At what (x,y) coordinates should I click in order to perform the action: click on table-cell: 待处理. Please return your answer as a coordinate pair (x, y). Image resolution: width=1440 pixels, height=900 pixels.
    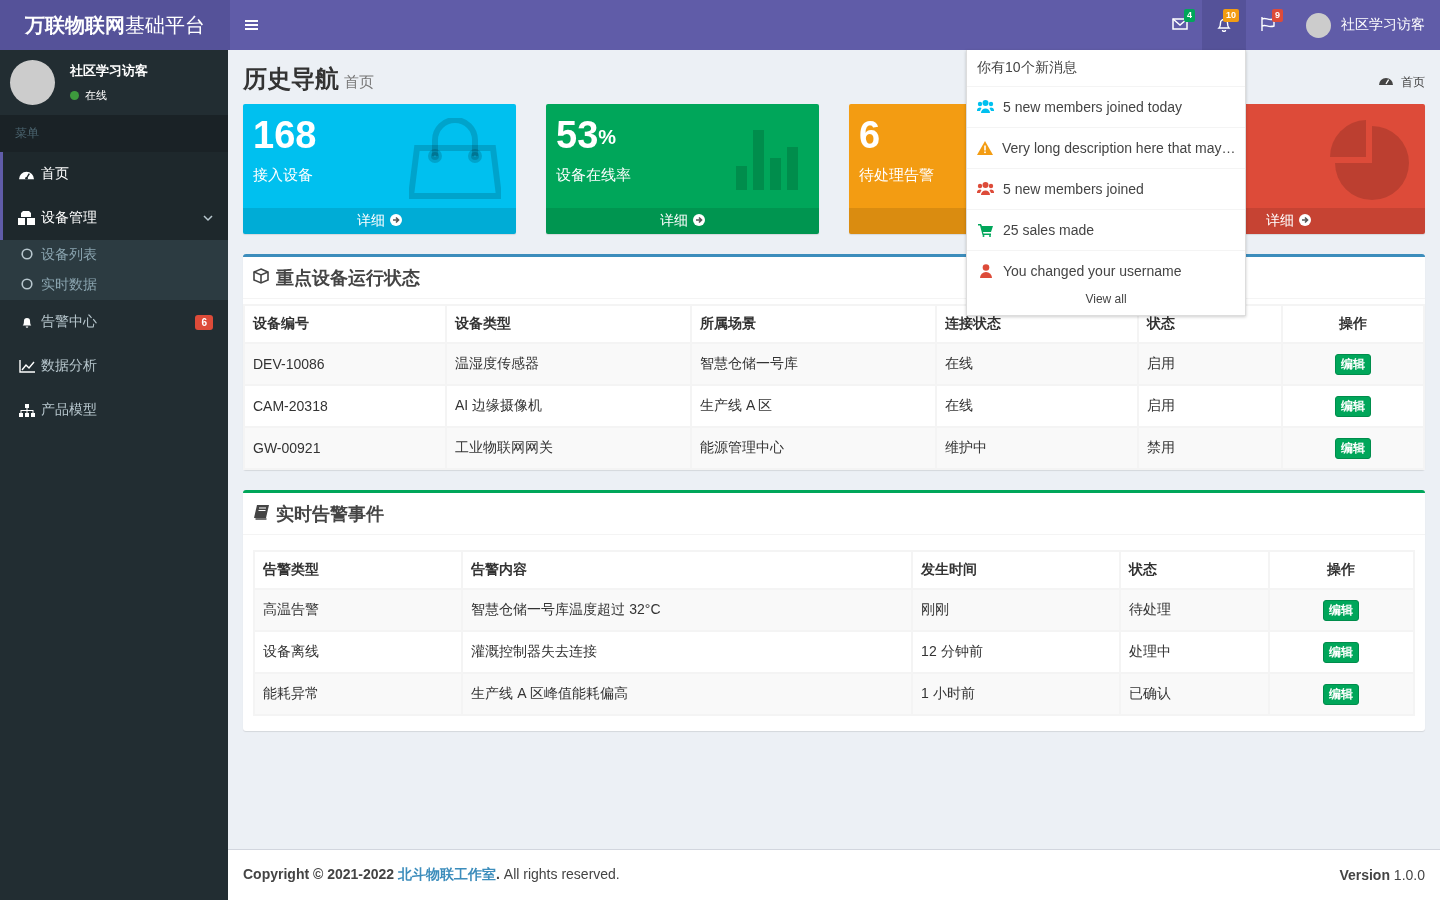
    Looking at the image, I should click on (1194, 610).